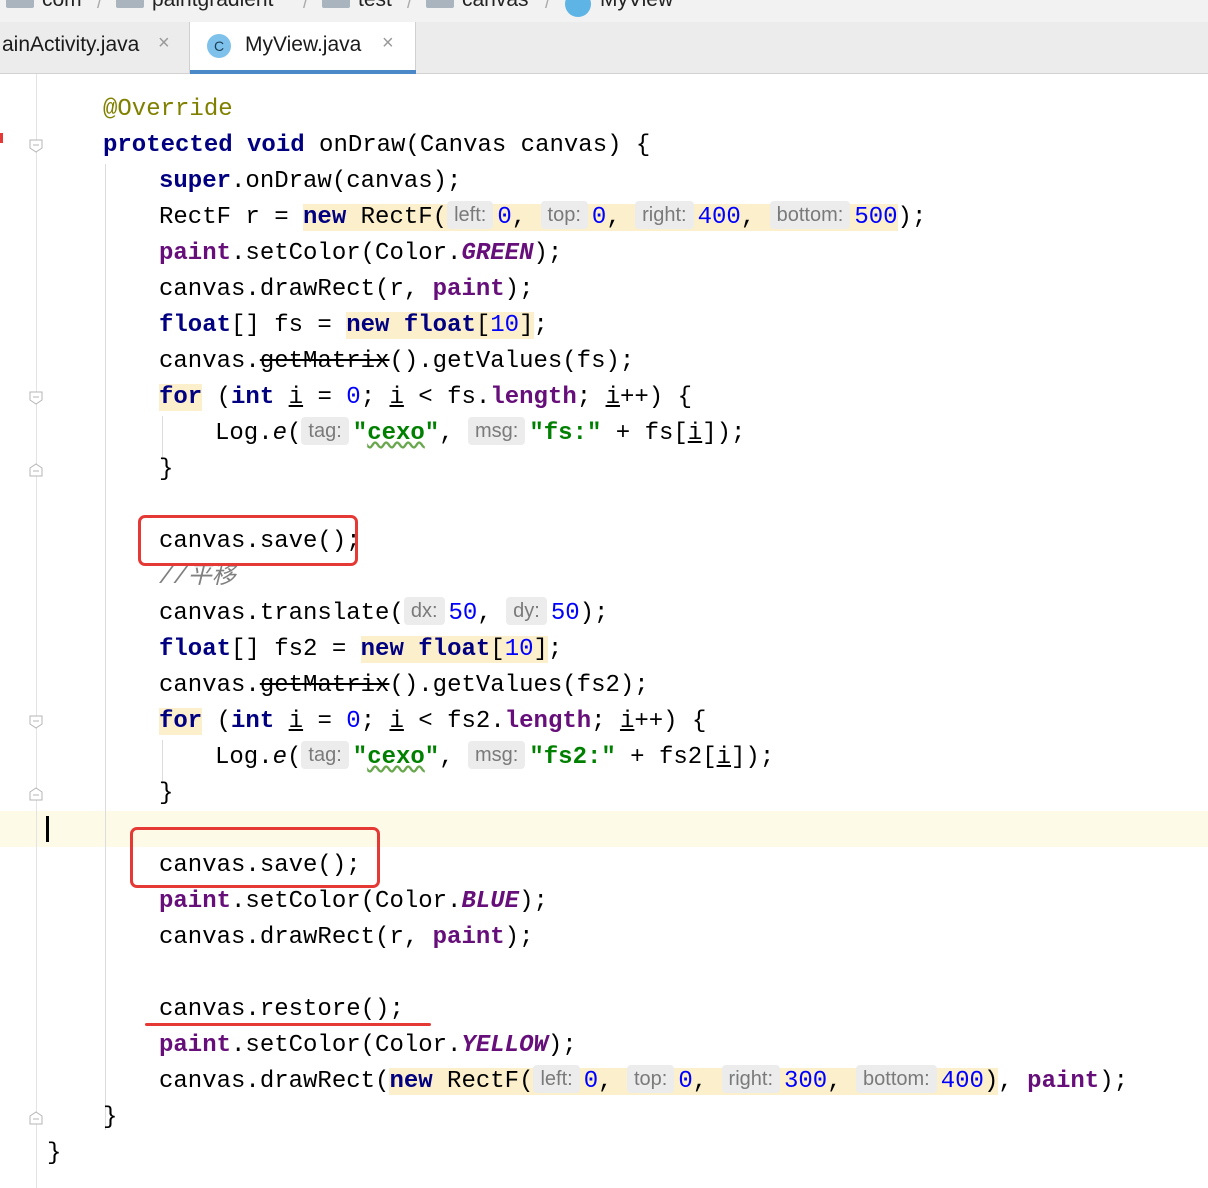  What do you see at coordinates (368, 1045) in the screenshot?
I see `code-line: paint.setColor(Color.YELLOW);` at bounding box center [368, 1045].